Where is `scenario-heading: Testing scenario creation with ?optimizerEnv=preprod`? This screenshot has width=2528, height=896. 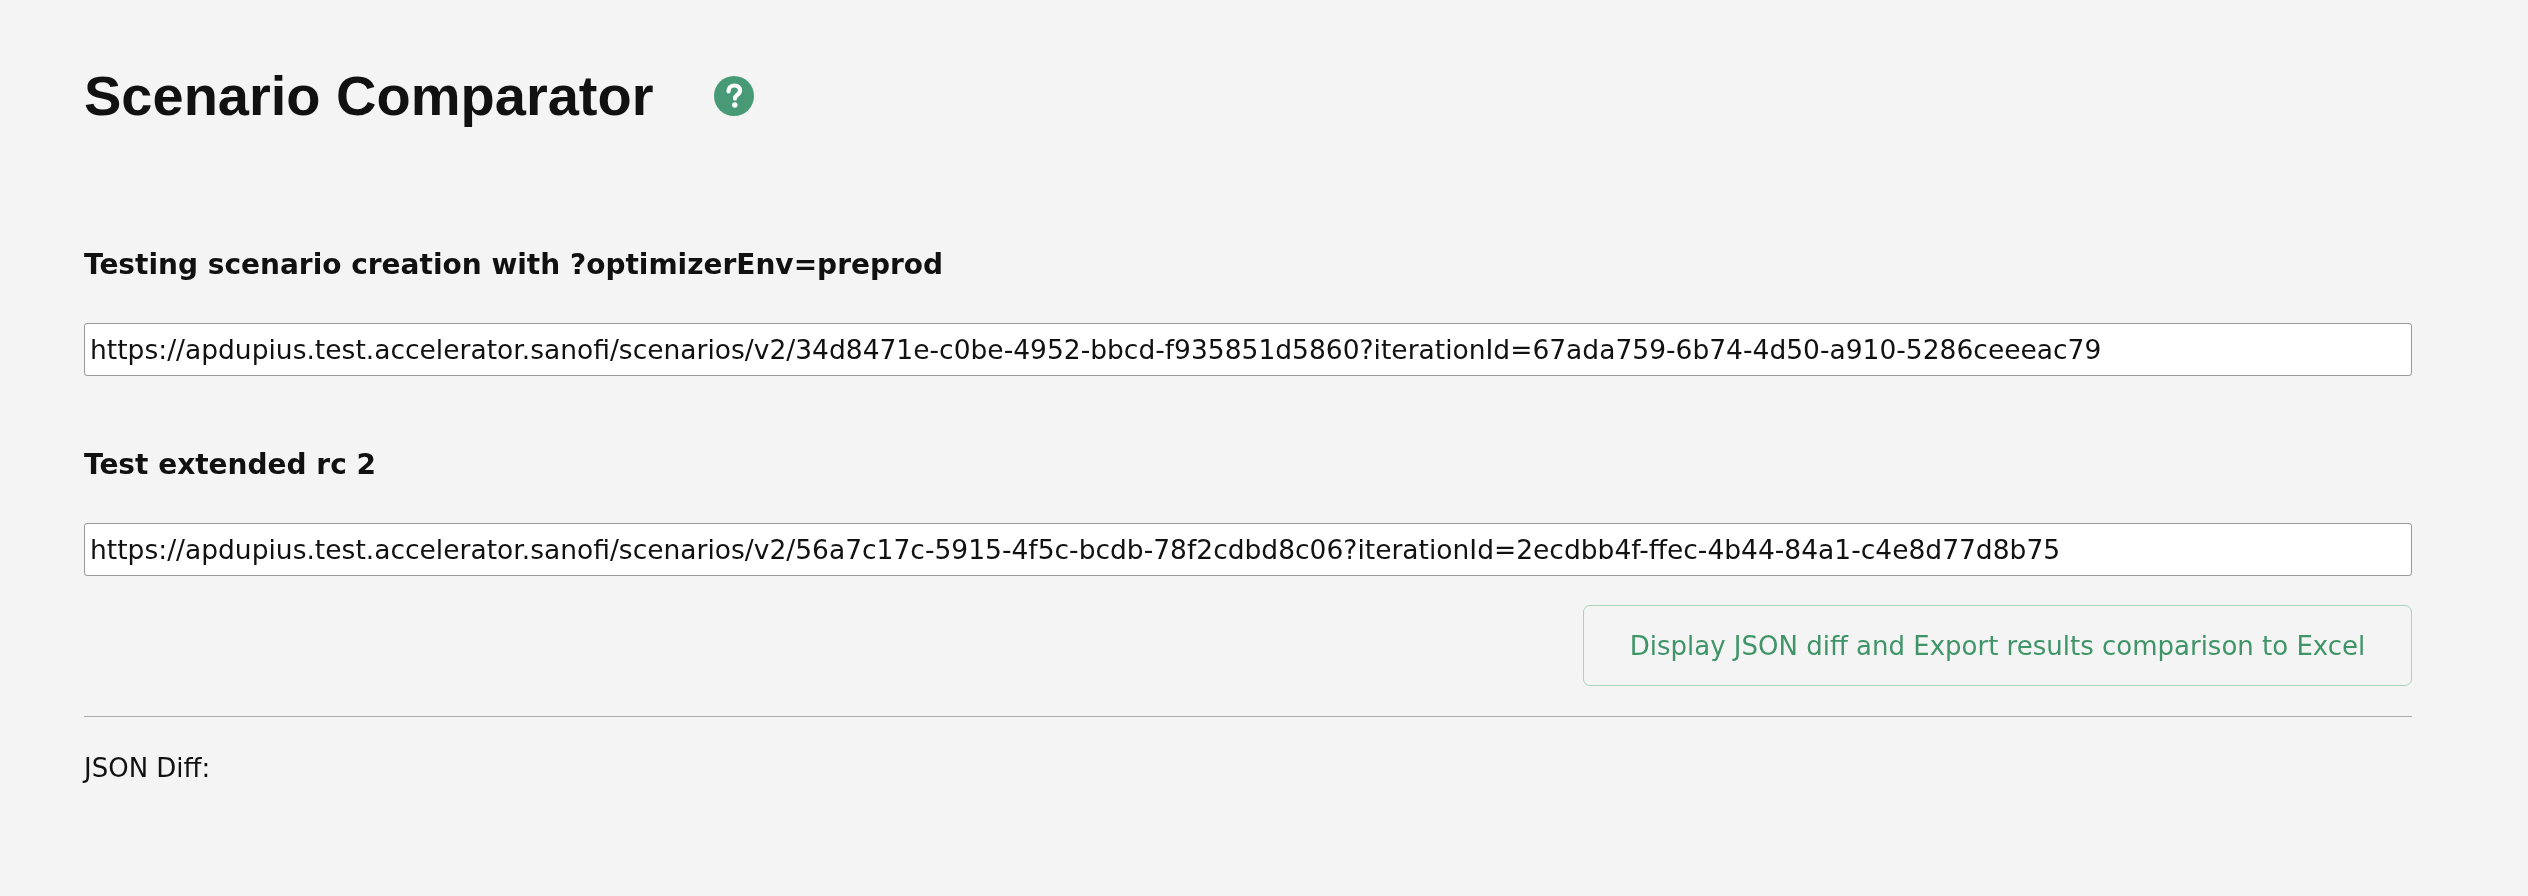 scenario-heading: Testing scenario creation with ?optimizerEnv=preprod is located at coordinates (514, 265).